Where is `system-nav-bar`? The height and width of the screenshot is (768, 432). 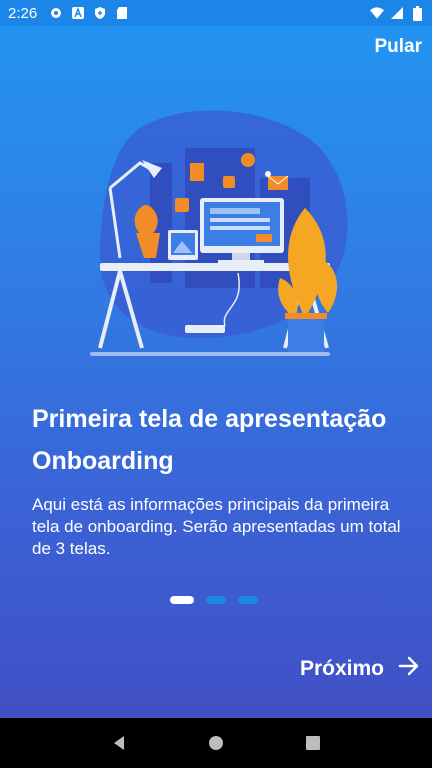 system-nav-bar is located at coordinates (216, 743).